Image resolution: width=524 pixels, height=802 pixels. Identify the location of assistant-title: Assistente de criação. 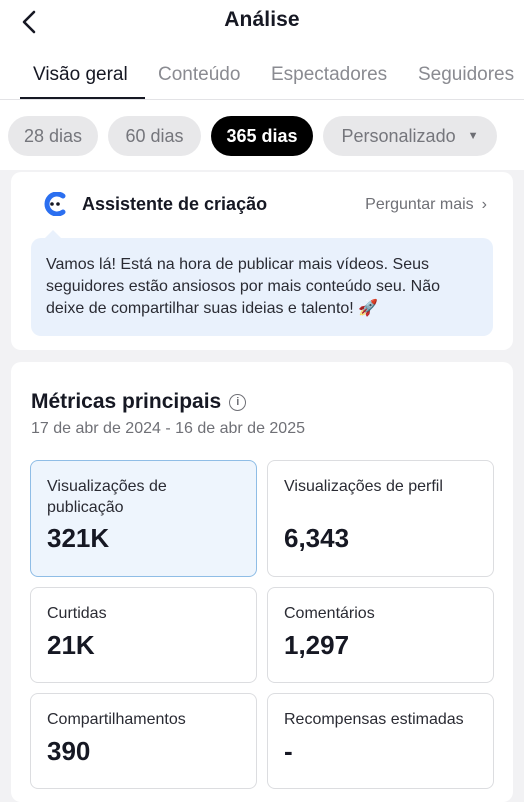
(175, 203).